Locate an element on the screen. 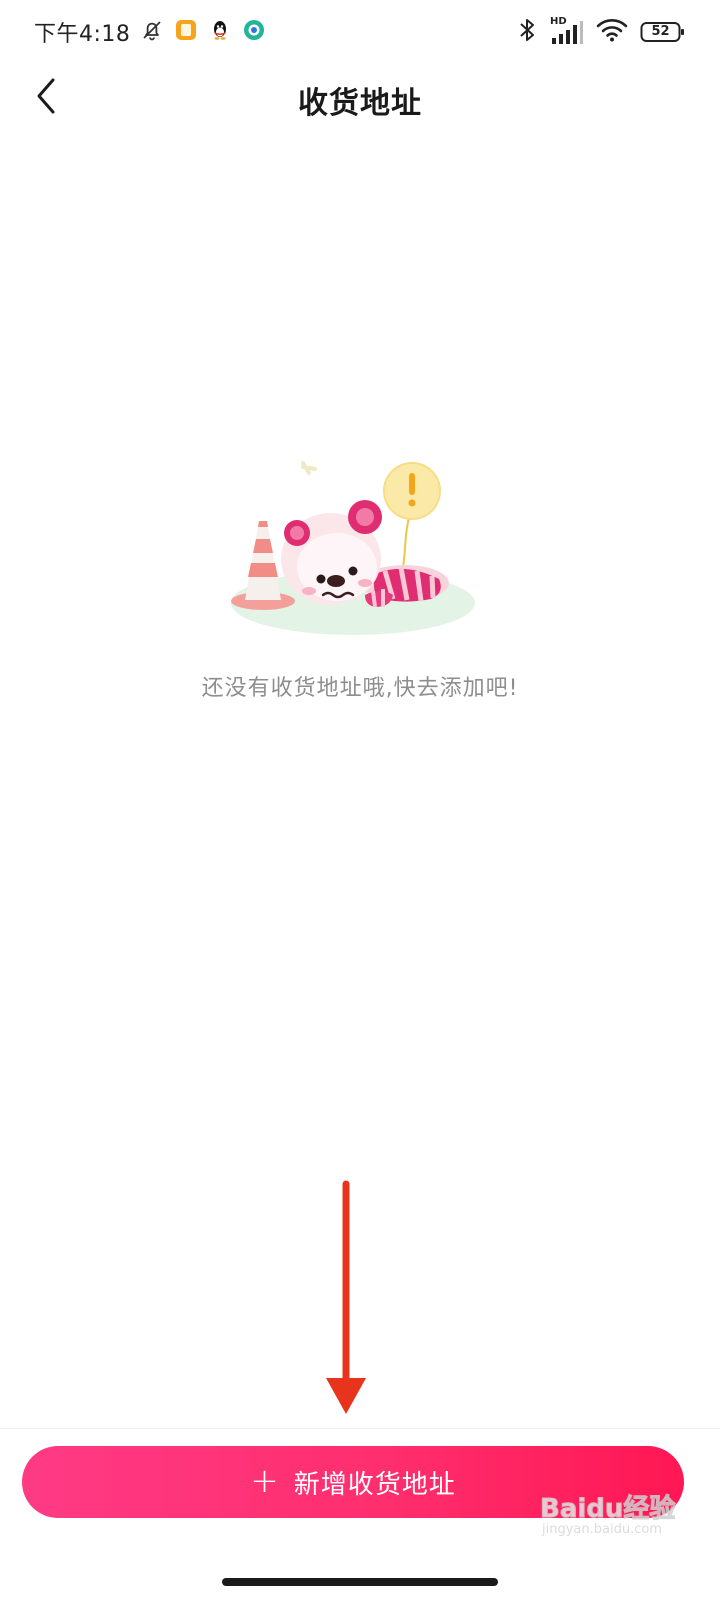  plus-icon: + is located at coordinates (265, 1480).